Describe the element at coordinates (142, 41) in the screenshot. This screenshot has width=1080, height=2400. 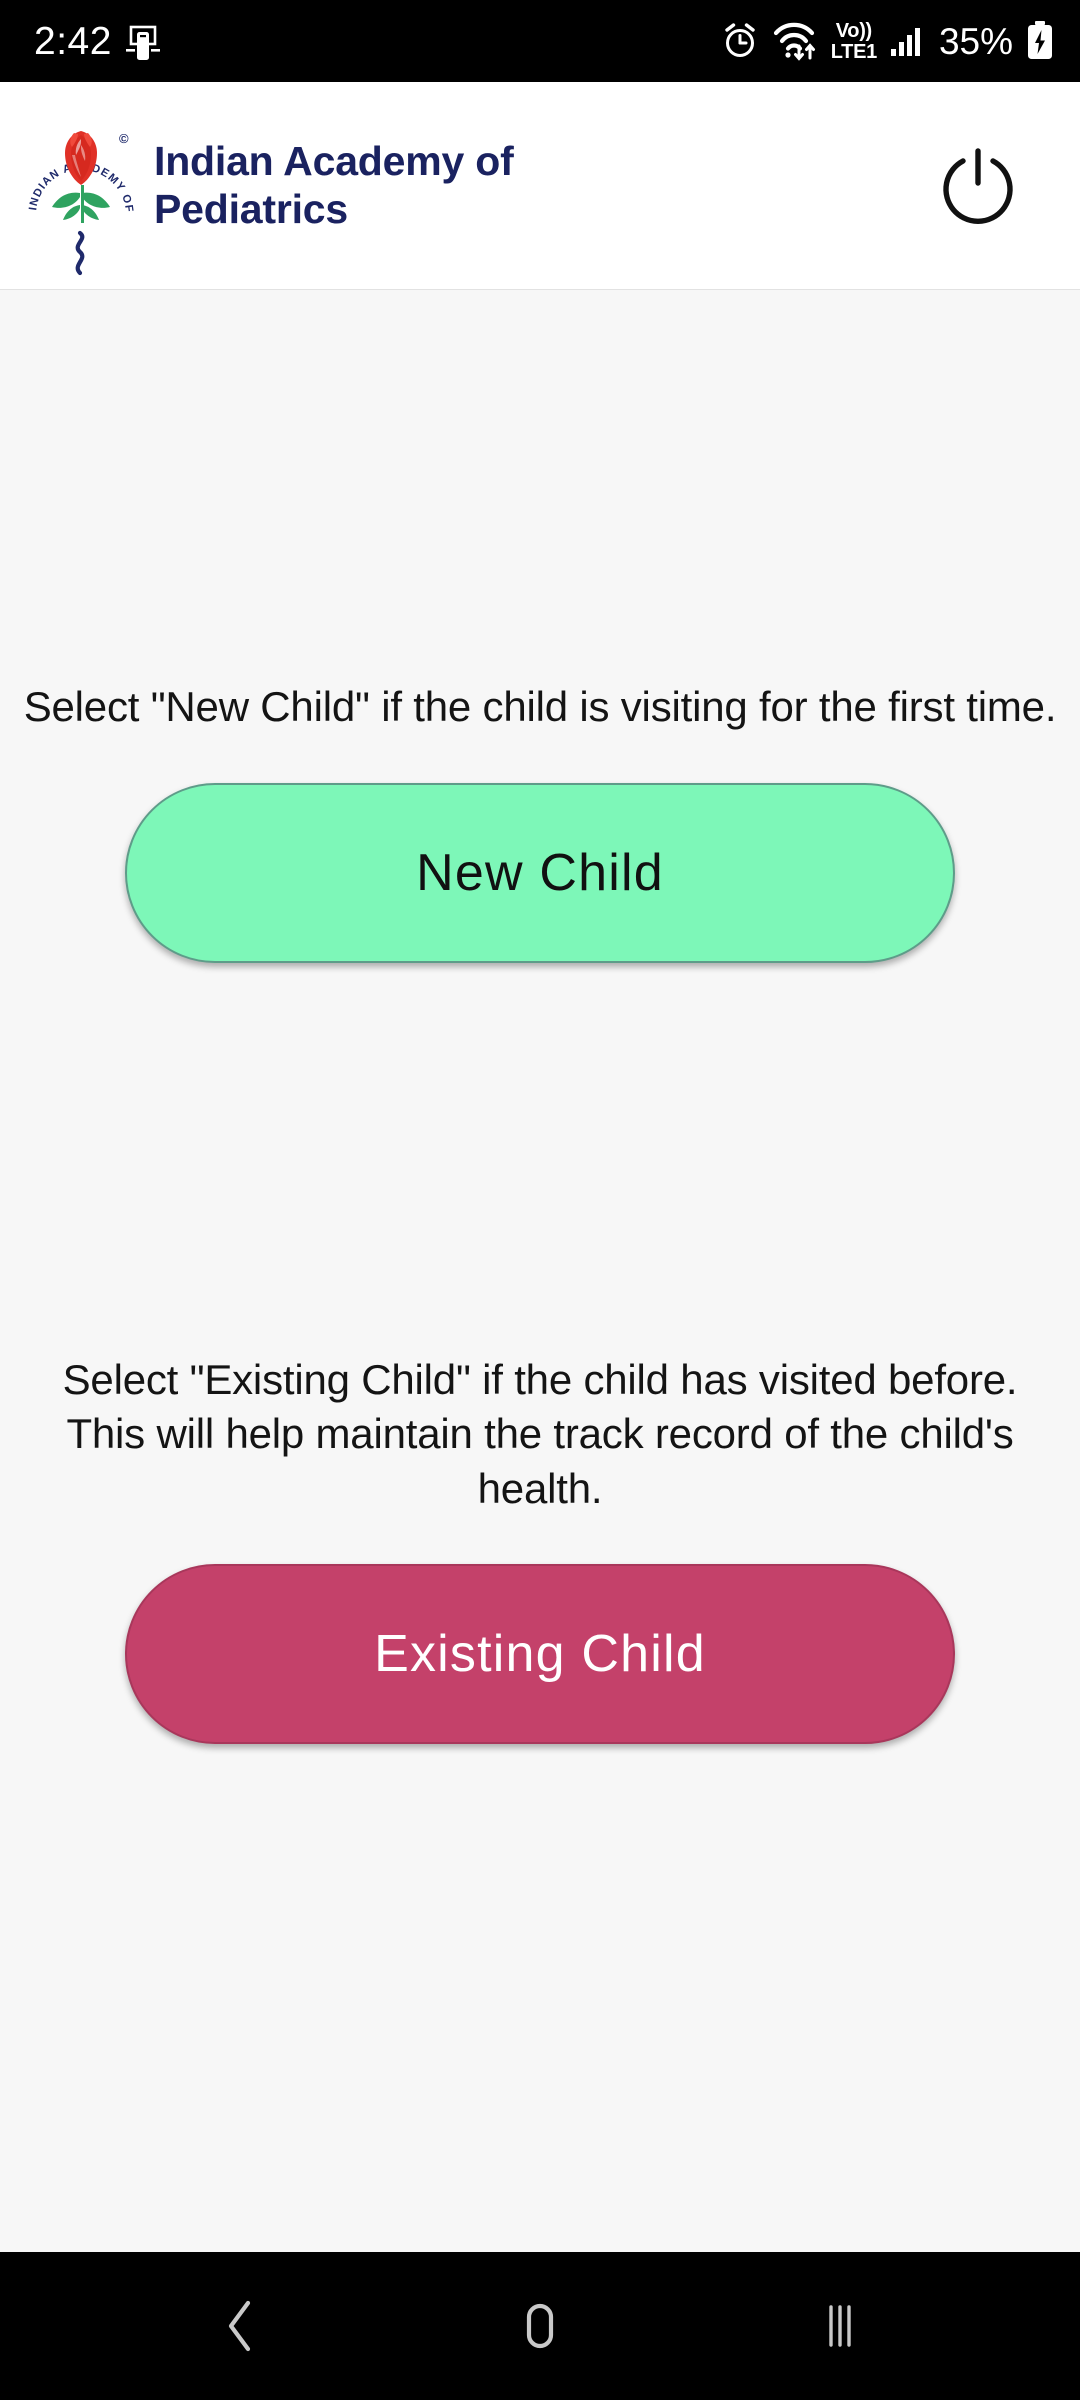
I see `phone-cast-icon` at that location.